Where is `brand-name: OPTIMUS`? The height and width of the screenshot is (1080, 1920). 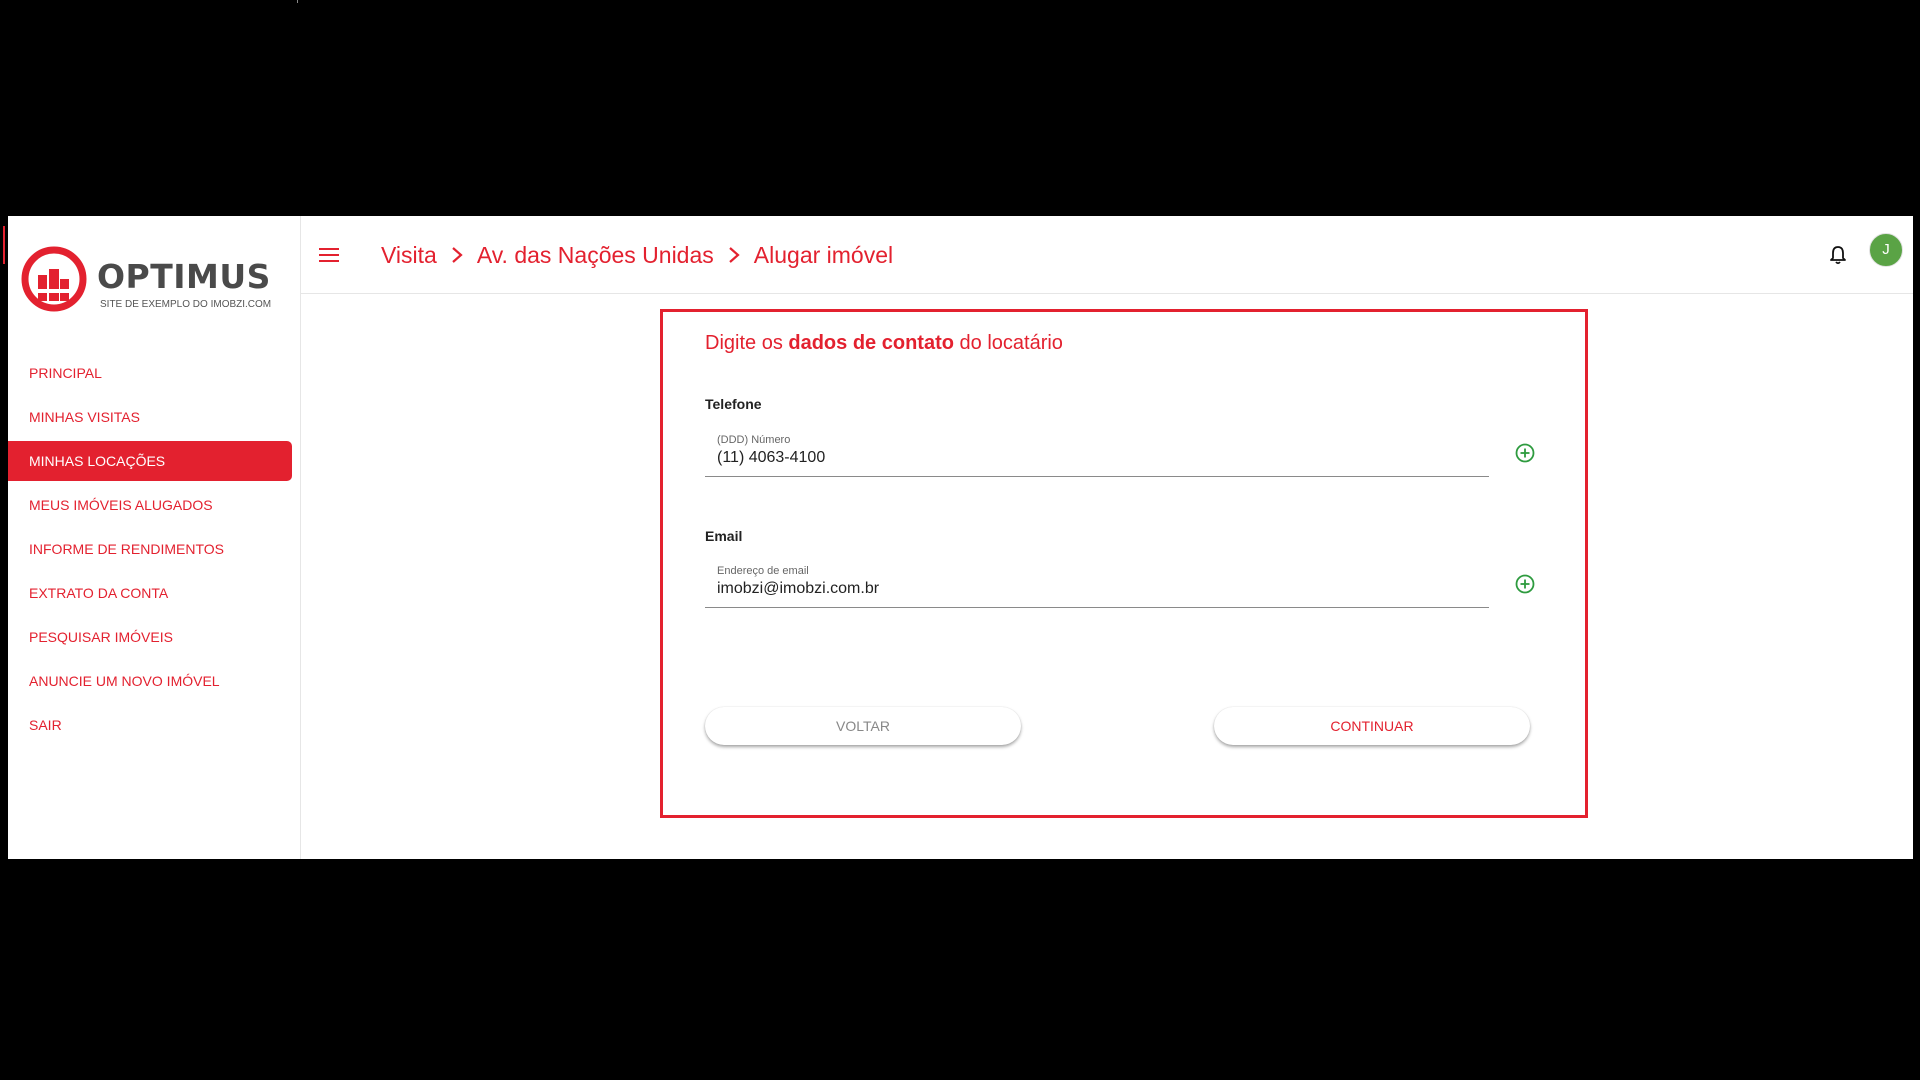
brand-name: OPTIMUS is located at coordinates (184, 276).